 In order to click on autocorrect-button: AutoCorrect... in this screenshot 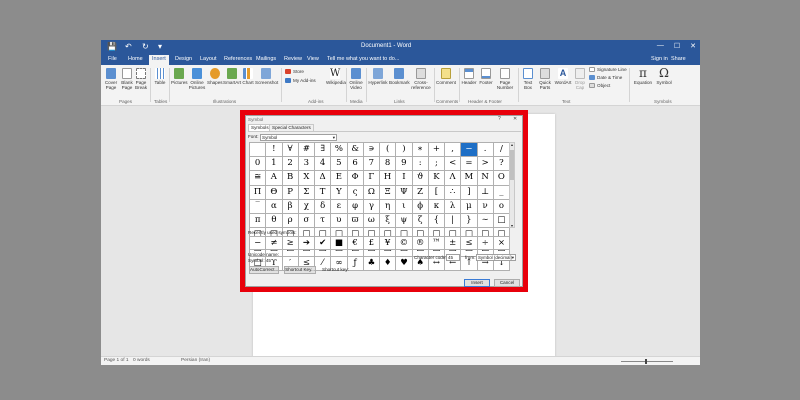, I will do `click(264, 270)`.